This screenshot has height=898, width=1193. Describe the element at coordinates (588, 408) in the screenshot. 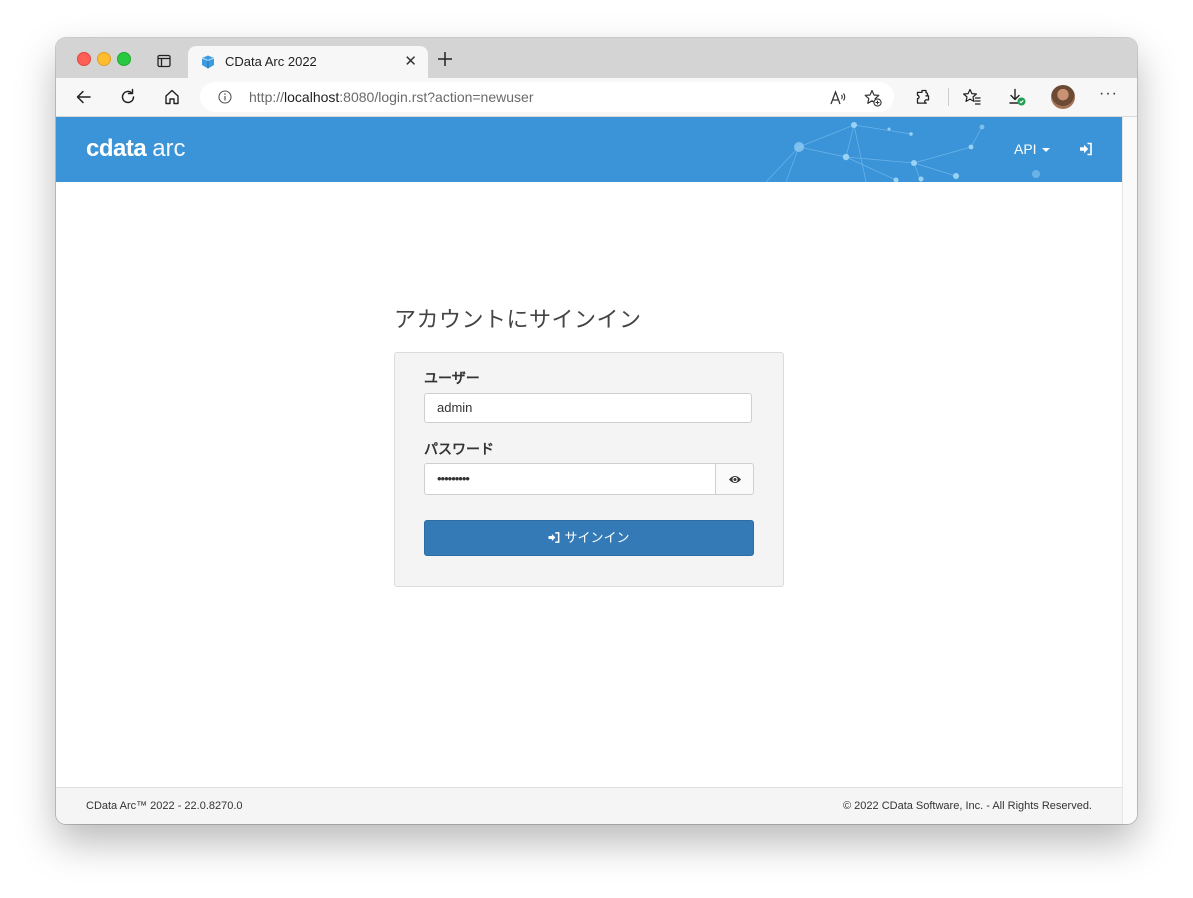

I see `user-input: admin` at that location.